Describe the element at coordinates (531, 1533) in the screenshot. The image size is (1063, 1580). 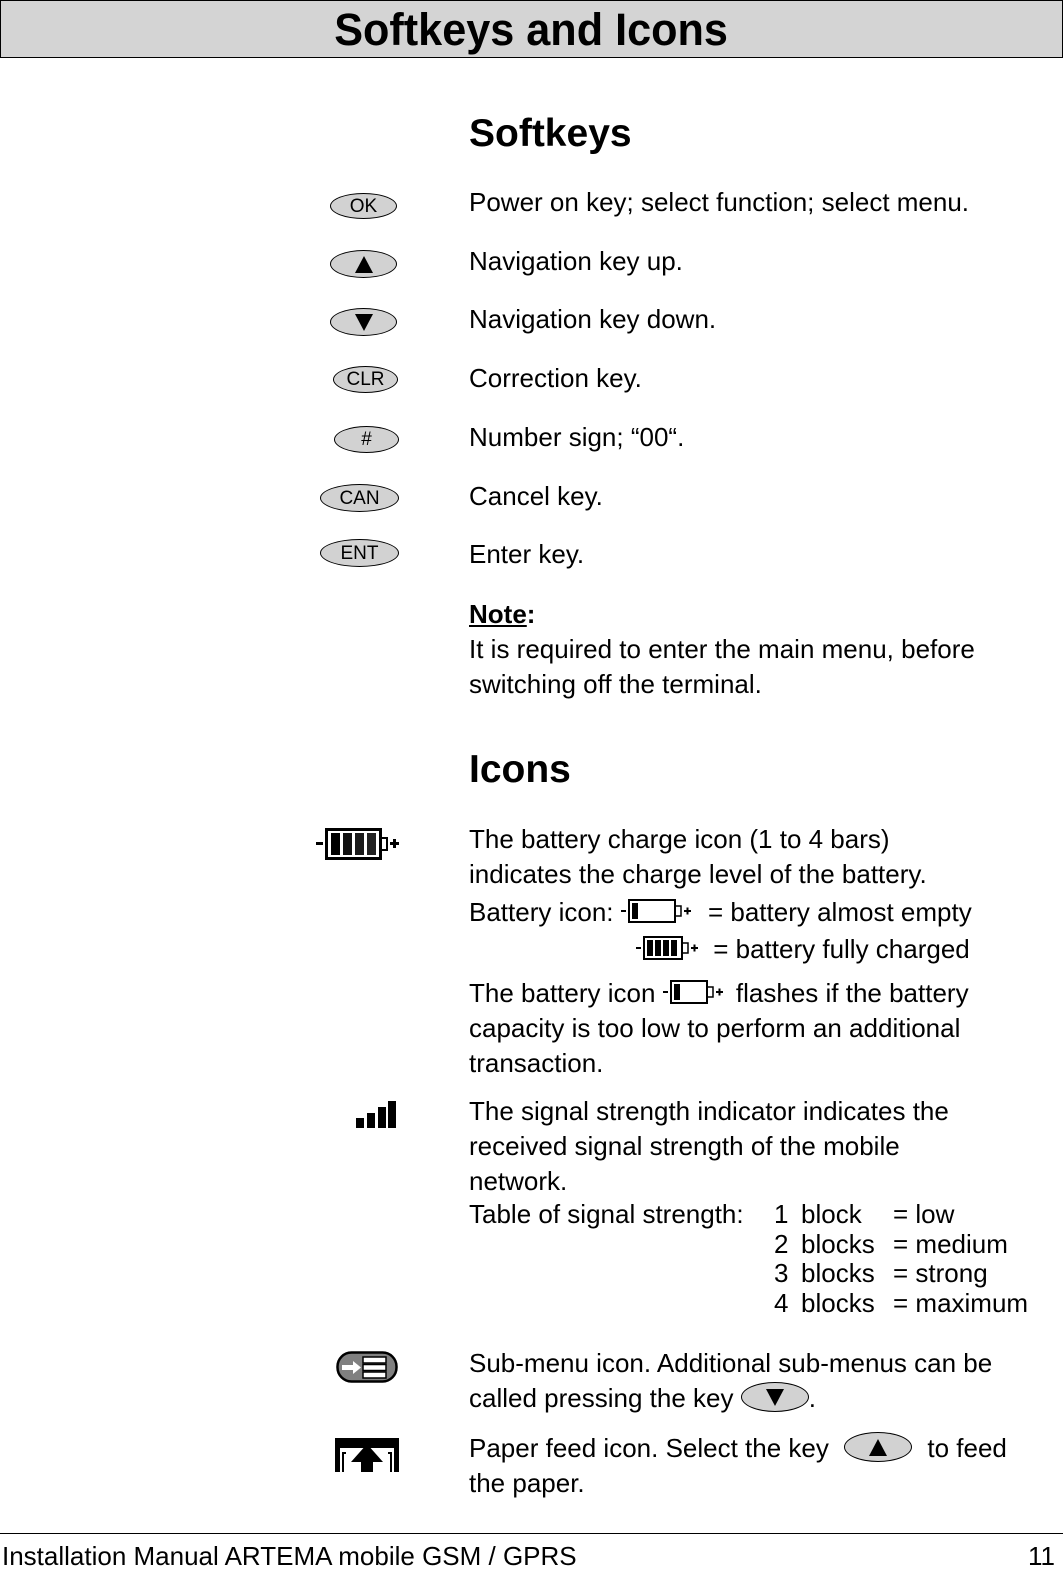
I see `footer-divider` at that location.